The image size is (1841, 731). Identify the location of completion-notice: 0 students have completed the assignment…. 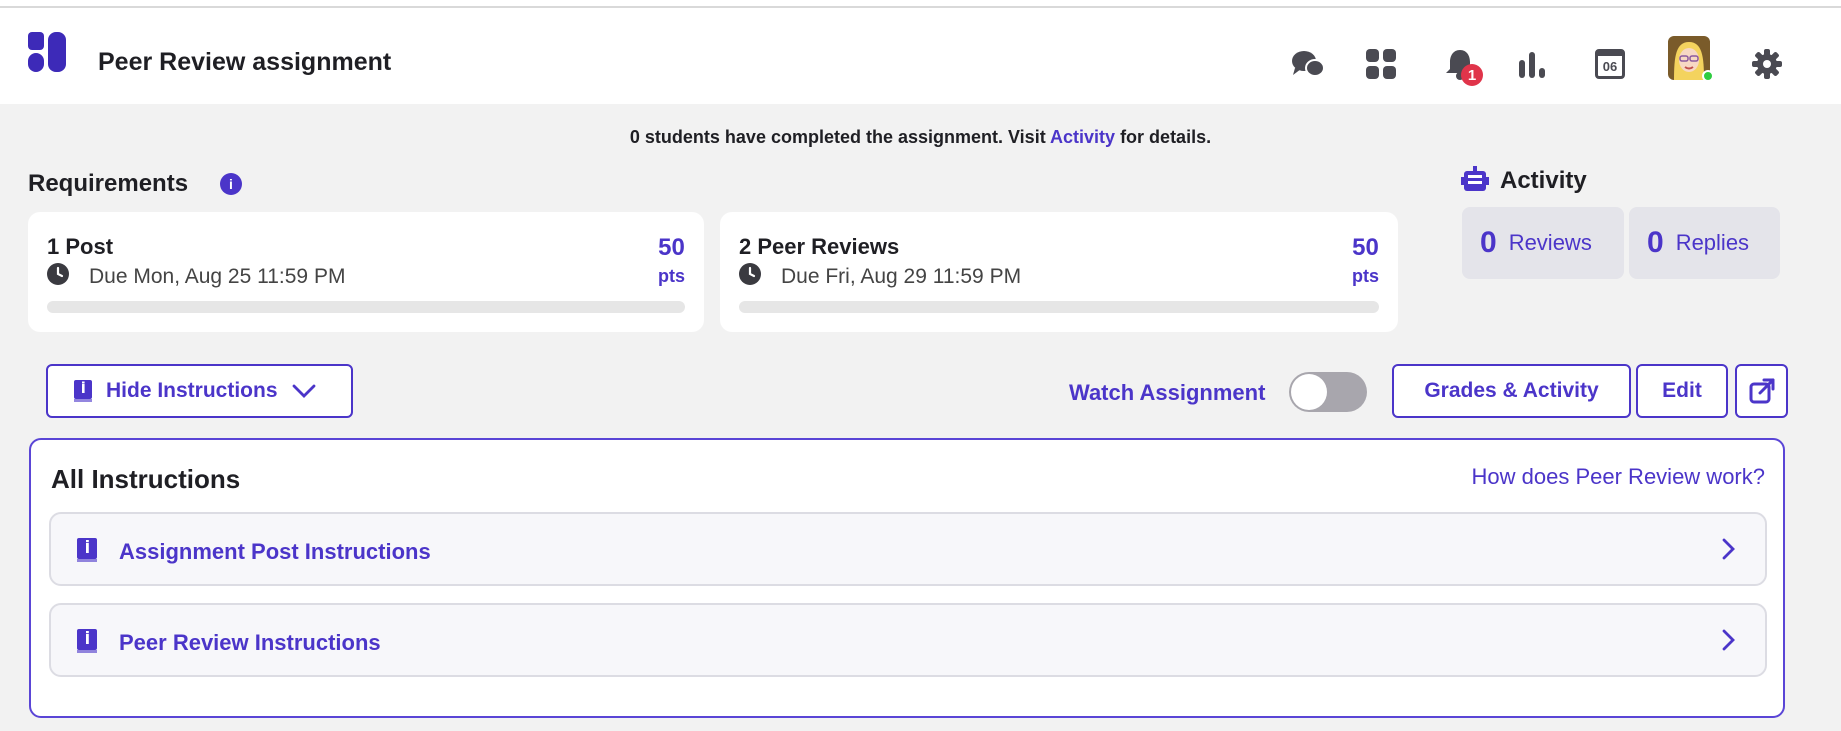
(920, 137).